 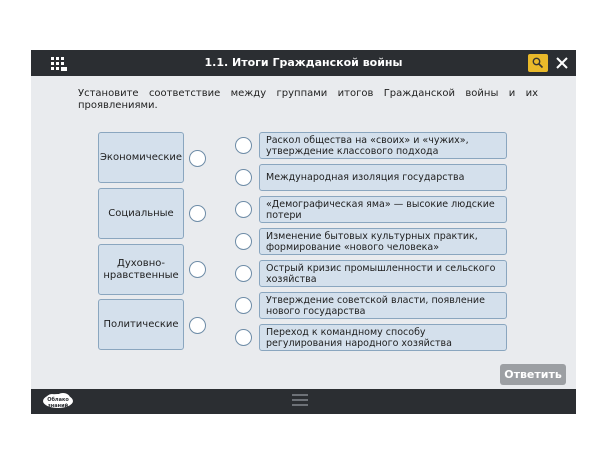 I want to click on close-icon, so click(x=562, y=63).